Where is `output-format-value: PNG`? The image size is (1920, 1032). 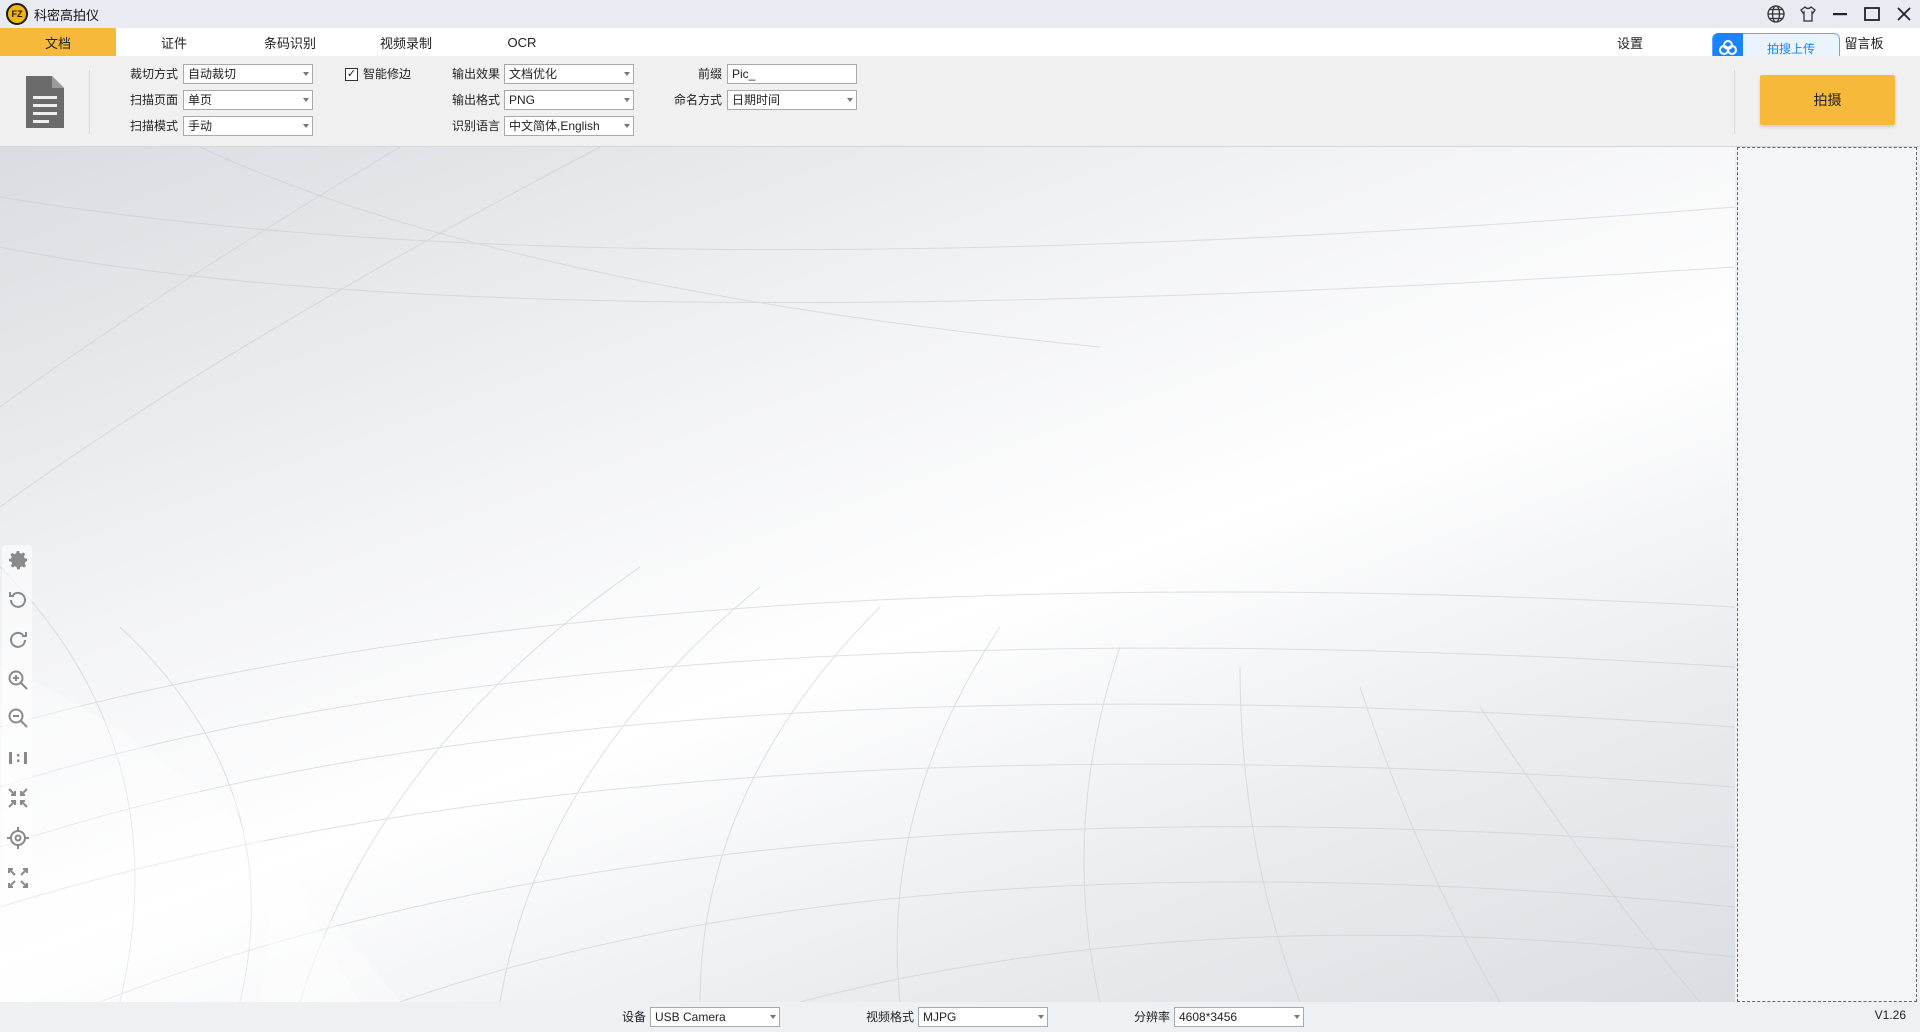 output-format-value: PNG is located at coordinates (522, 100).